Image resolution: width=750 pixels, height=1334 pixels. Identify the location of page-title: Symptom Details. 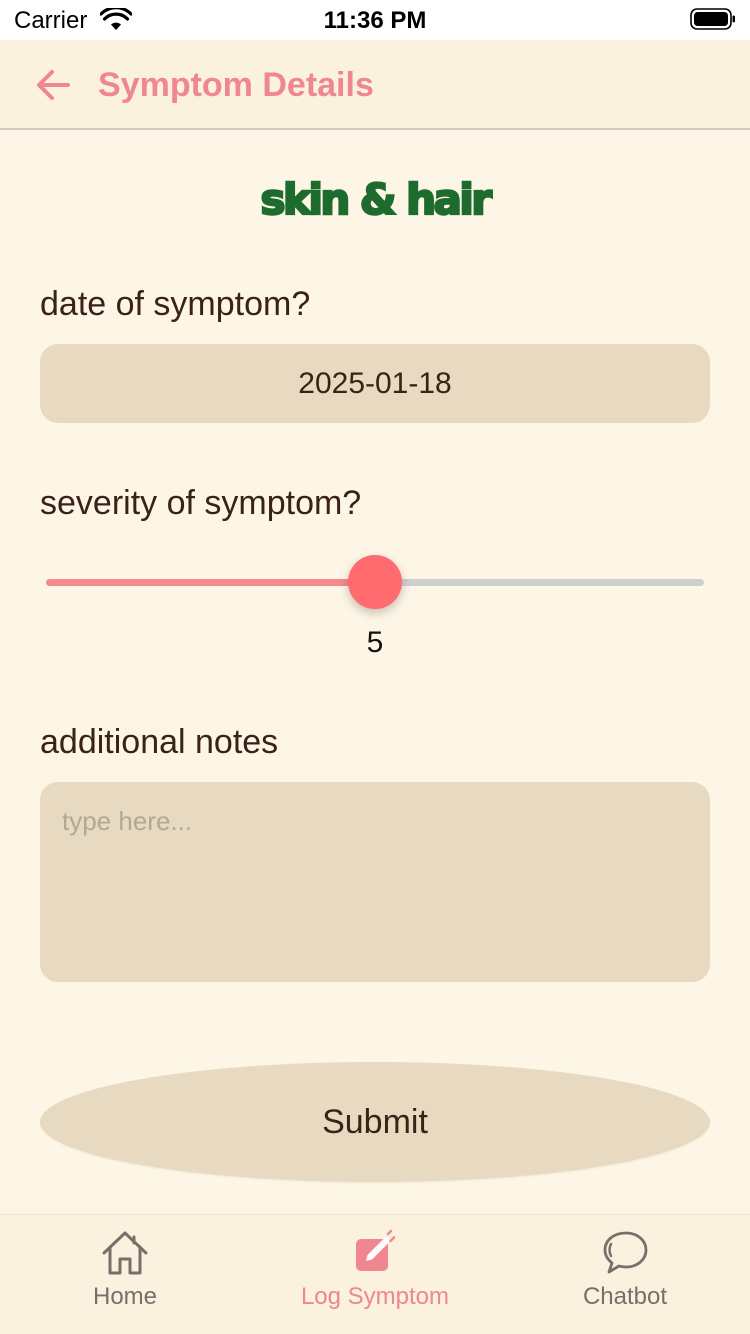
(236, 85).